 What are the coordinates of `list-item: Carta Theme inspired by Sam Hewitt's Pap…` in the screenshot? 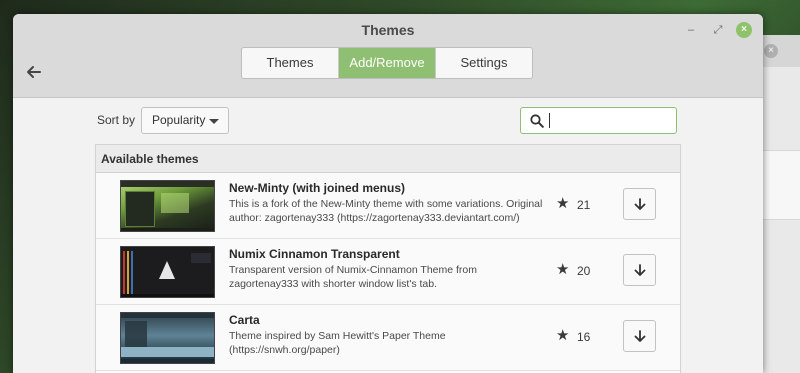 It's located at (388, 338).